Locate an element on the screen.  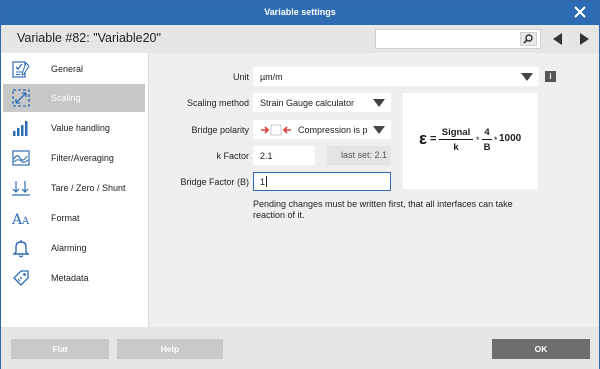
general-icon is located at coordinates (21, 69).